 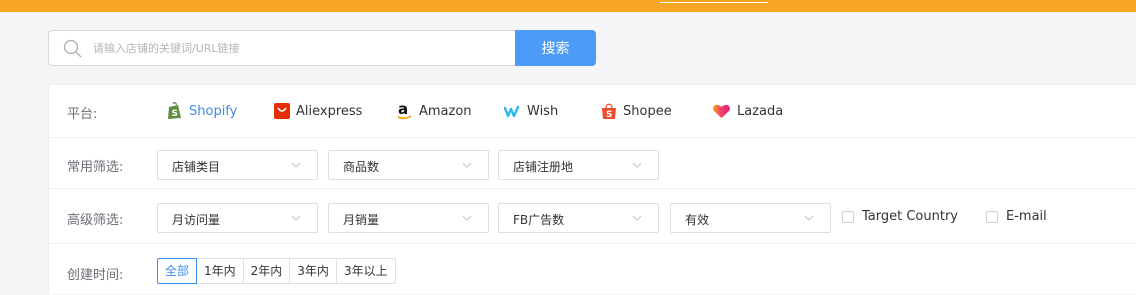 I want to click on target-country-checkbox, so click(x=848, y=217).